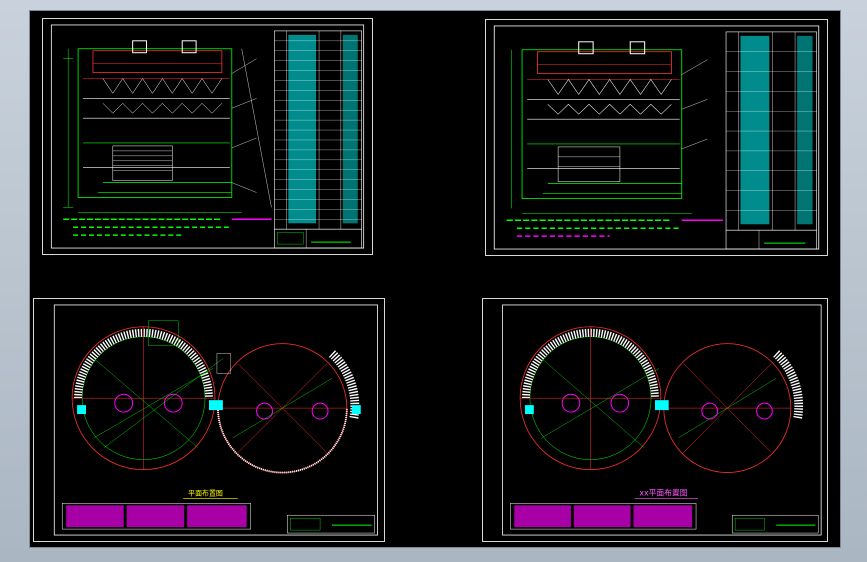 Image resolution: width=867 pixels, height=562 pixels. I want to click on plan-title-2: xx平面布置图, so click(663, 492).